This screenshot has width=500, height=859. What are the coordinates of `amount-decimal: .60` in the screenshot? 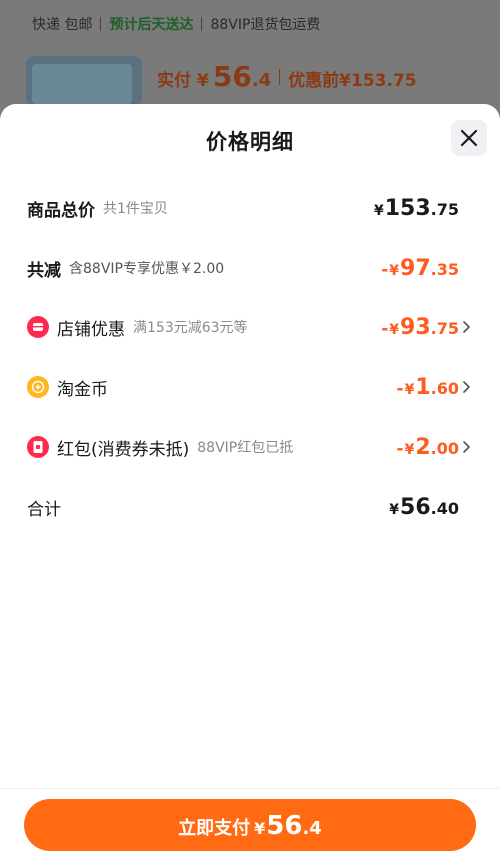 It's located at (444, 388).